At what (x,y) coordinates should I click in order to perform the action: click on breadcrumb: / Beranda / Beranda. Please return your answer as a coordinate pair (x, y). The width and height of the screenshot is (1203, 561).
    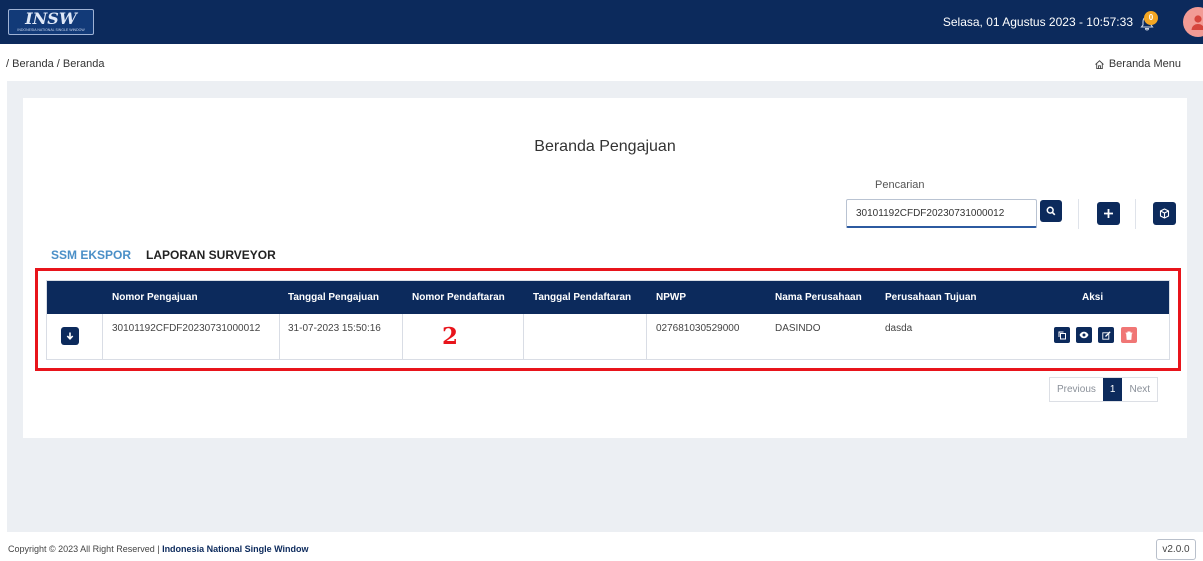
    Looking at the image, I should click on (55, 64).